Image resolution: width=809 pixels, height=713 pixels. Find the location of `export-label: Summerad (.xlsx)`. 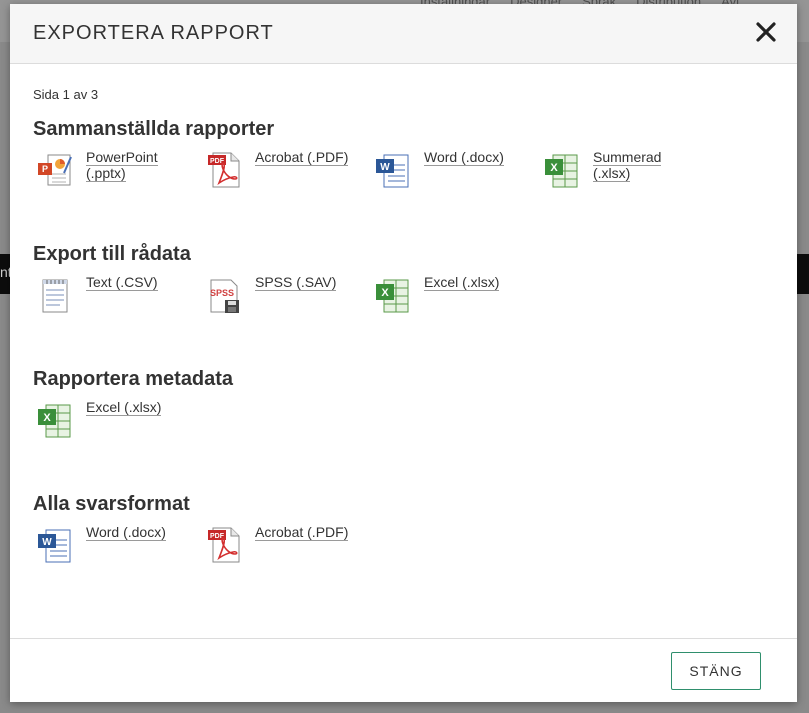

export-label: Summerad (.xlsx) is located at coordinates (627, 165).